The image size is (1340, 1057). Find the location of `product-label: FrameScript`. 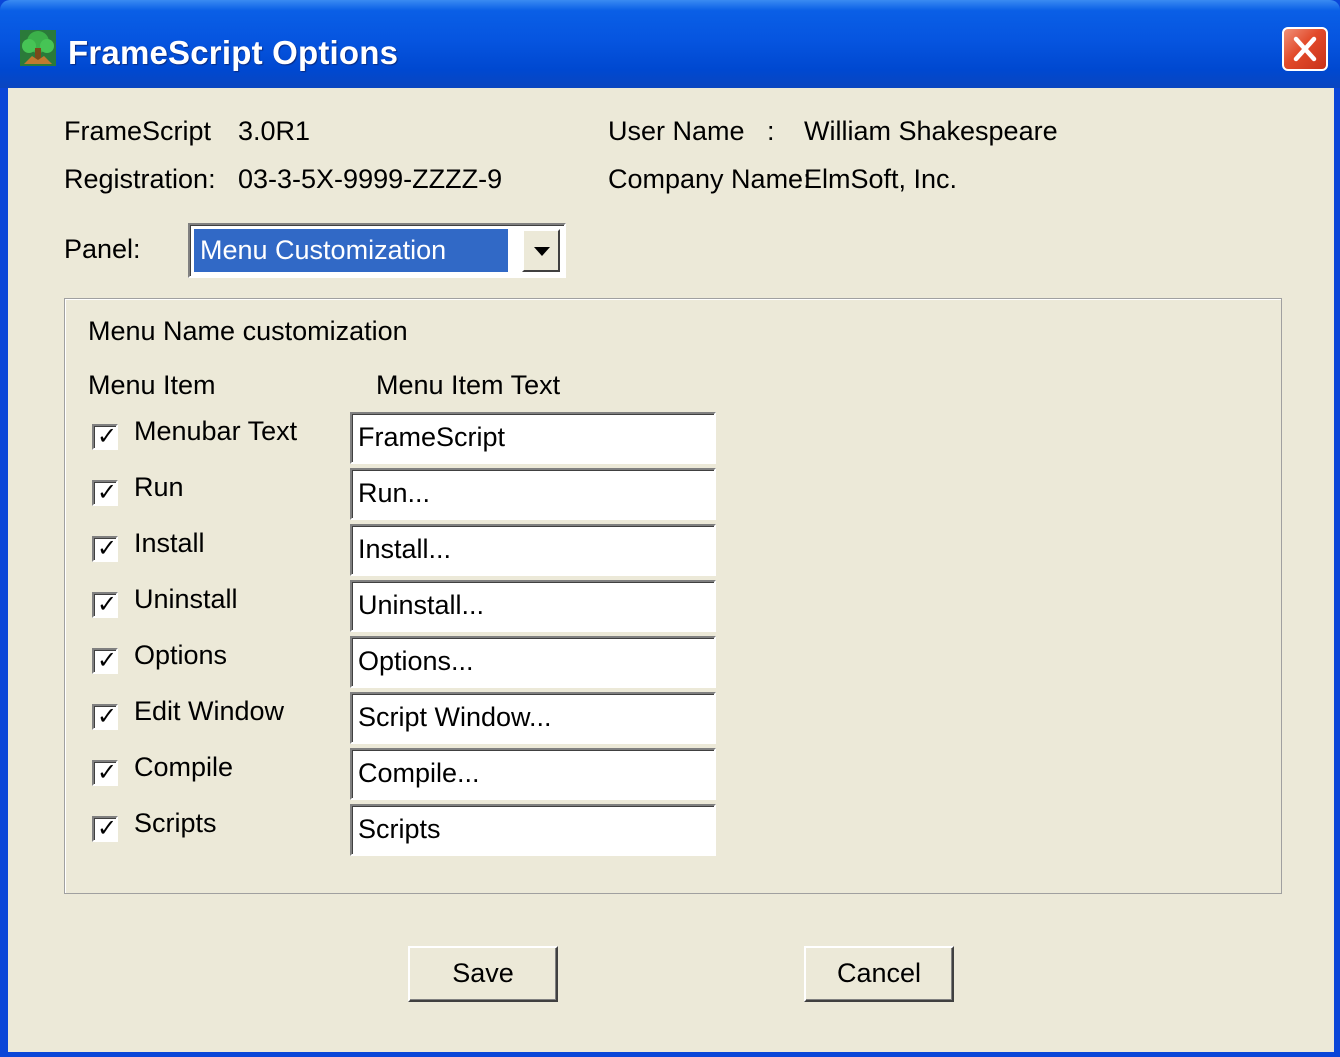

product-label: FrameScript is located at coordinates (138, 131).